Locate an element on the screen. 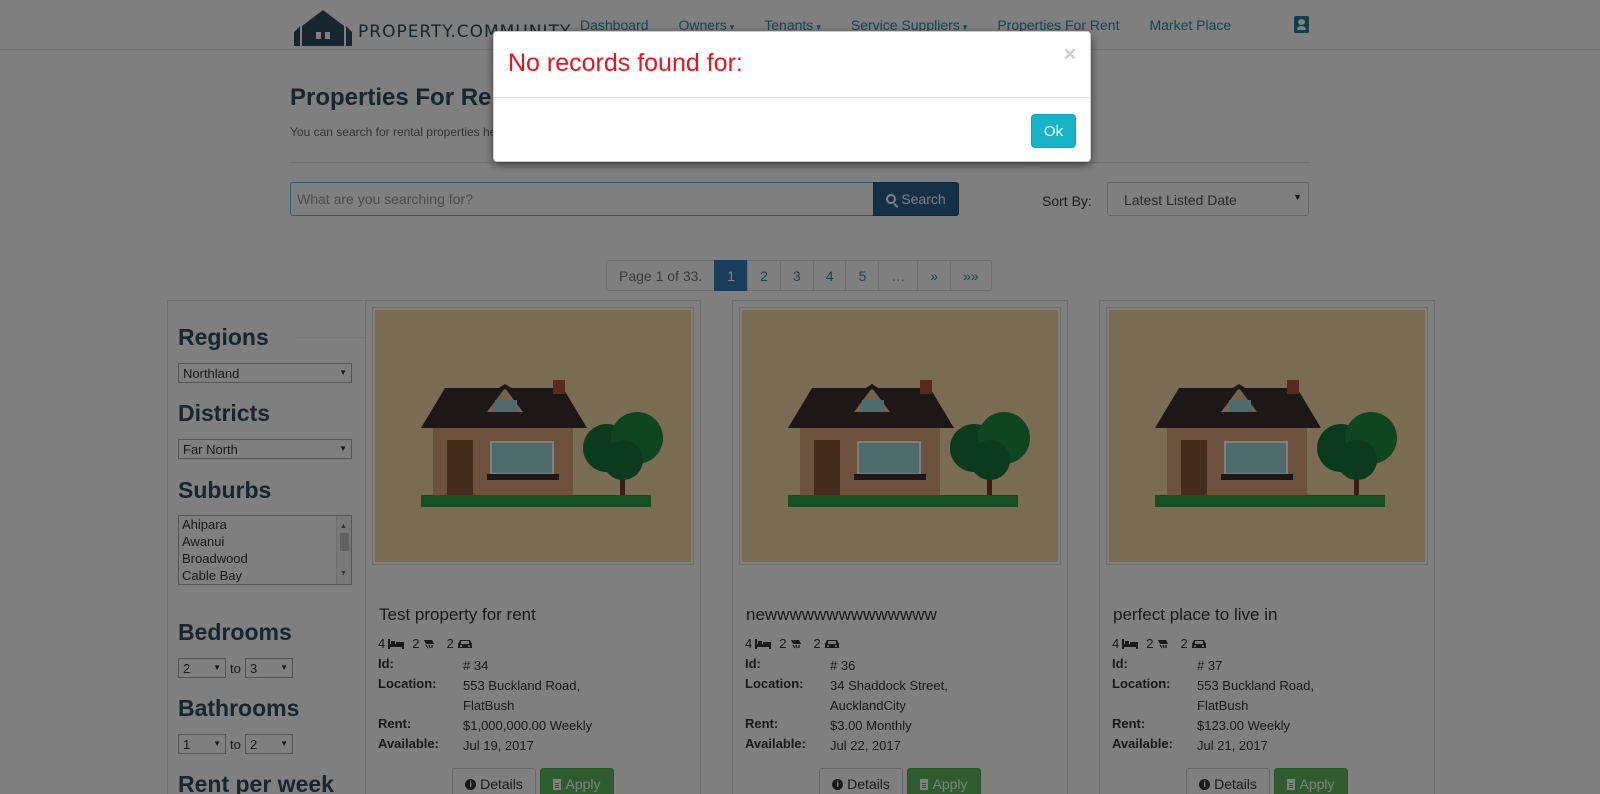 The width and height of the screenshot is (1600, 794). dialog-divider is located at coordinates (792, 97).